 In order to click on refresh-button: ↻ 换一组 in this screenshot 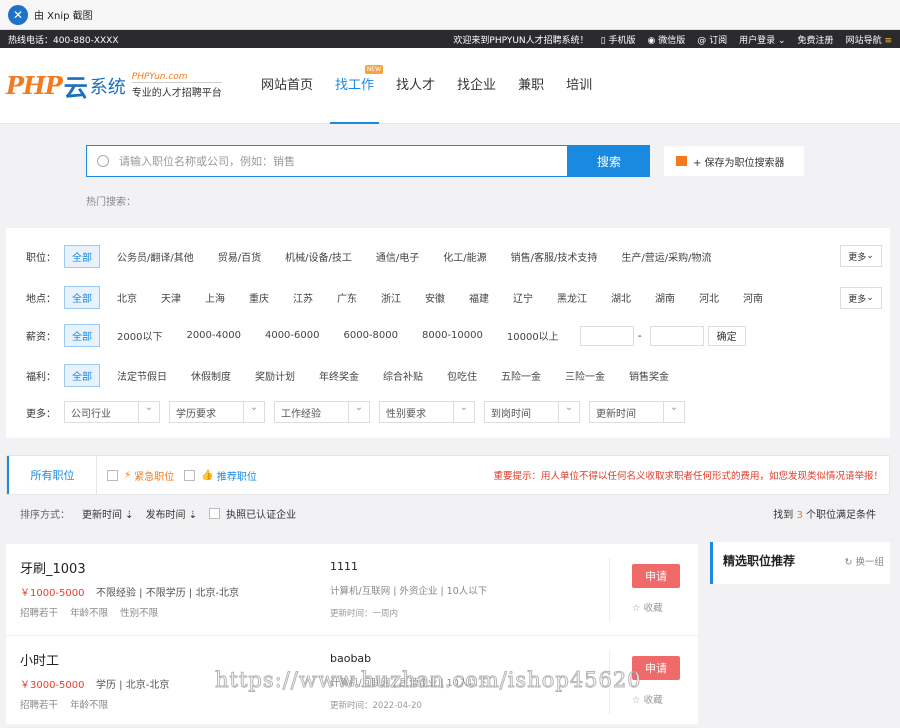, I will do `click(864, 561)`.